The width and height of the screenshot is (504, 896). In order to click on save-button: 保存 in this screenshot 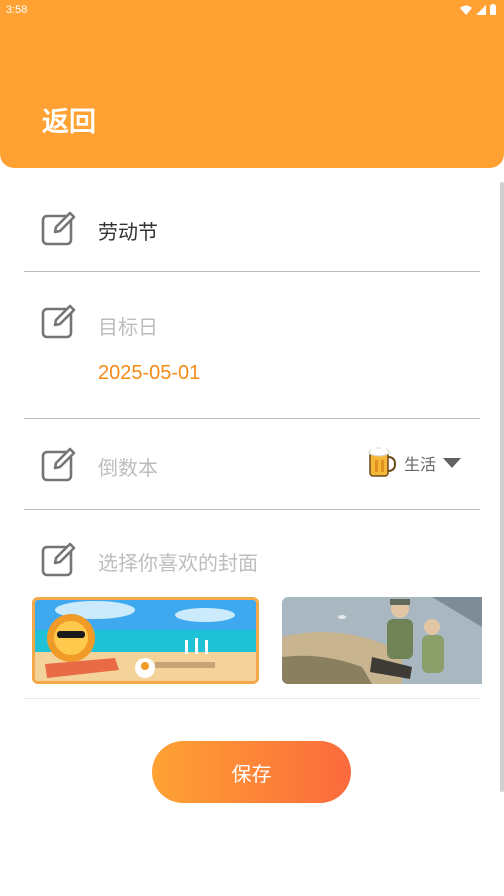, I will do `click(251, 772)`.